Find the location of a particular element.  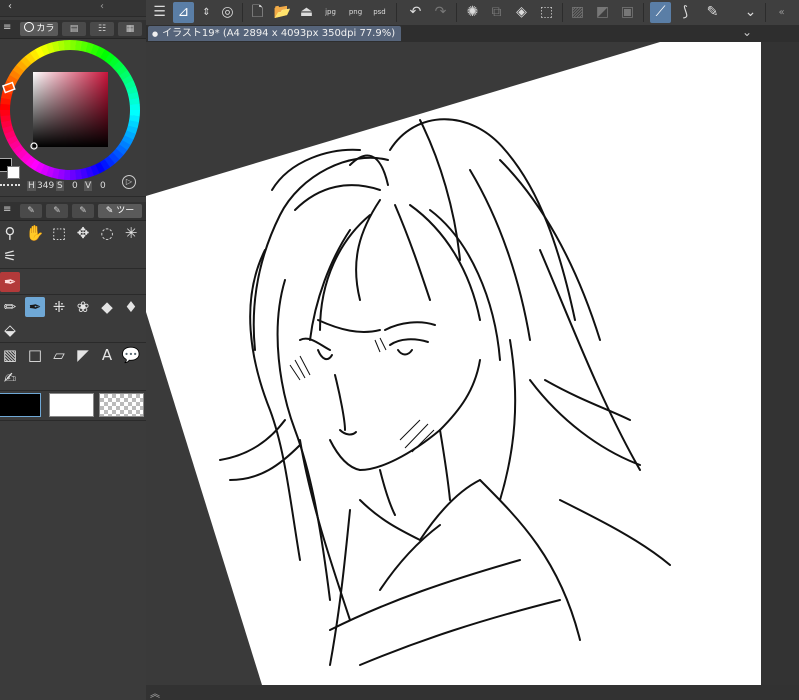

color-set-tab-icon: ☷ is located at coordinates (102, 29).